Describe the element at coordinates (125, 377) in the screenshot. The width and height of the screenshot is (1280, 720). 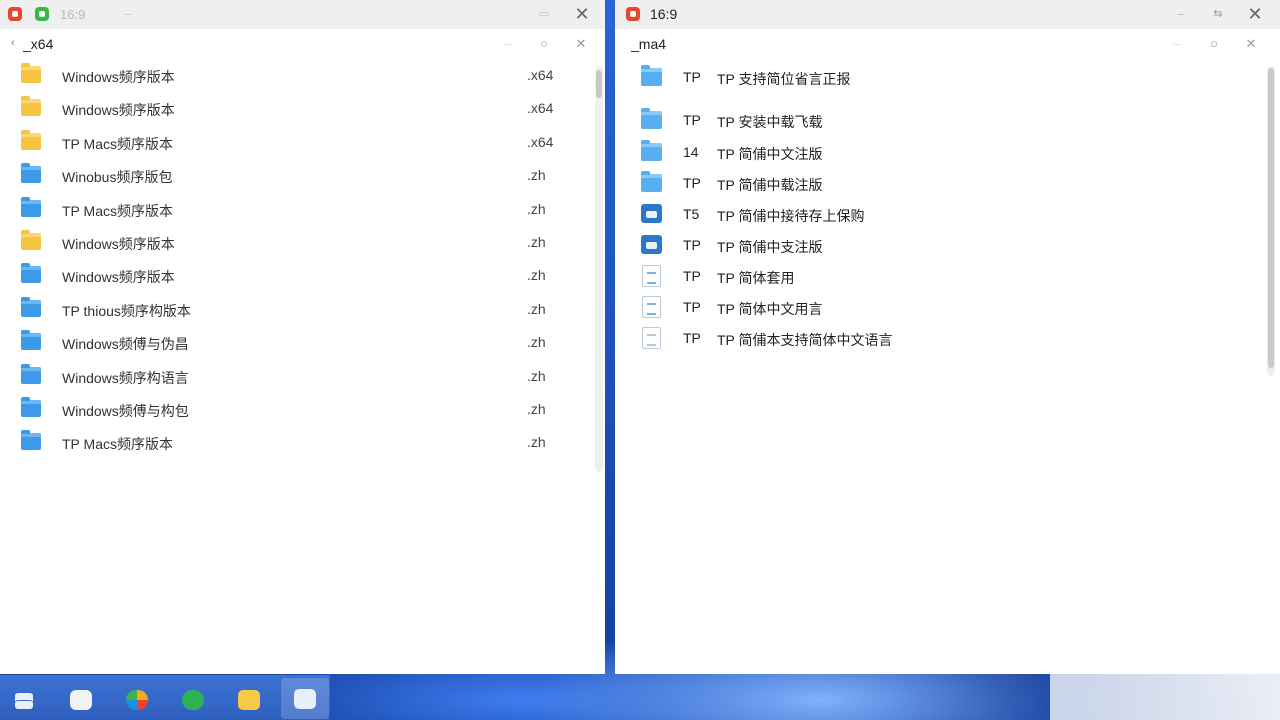
I see `file-name: Windows频序构语言` at that location.